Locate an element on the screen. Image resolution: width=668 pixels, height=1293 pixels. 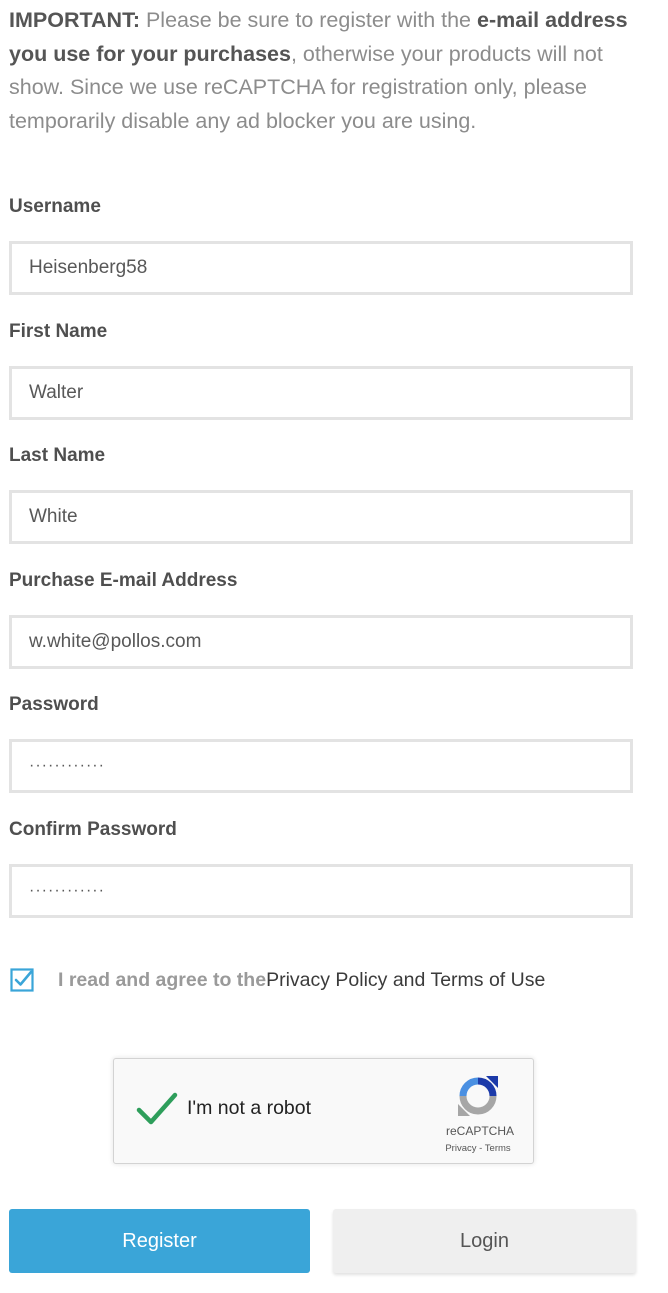
last-name-input is located at coordinates (321, 517).